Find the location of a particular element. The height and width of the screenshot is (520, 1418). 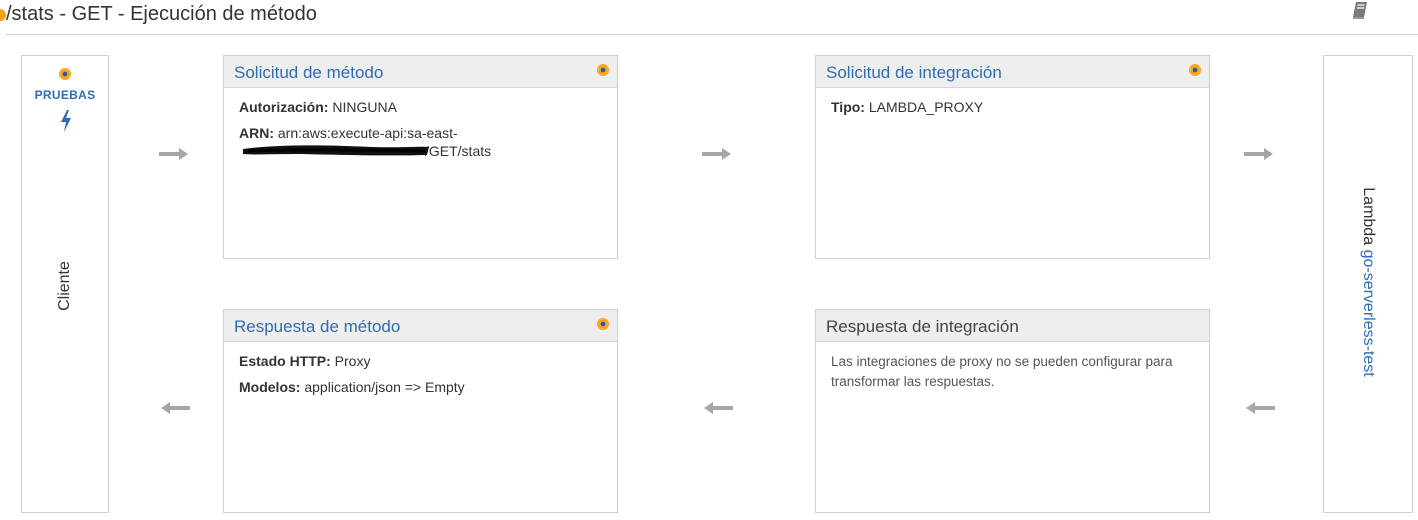

http-status-value: Proxy is located at coordinates (352, 361).